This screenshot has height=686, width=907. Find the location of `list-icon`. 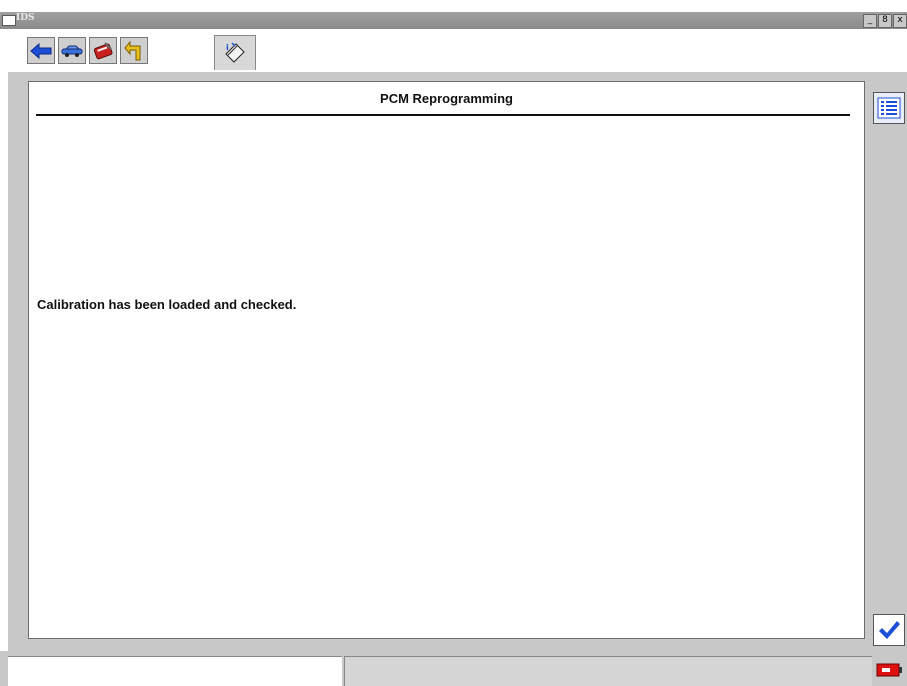

list-icon is located at coordinates (889, 108).